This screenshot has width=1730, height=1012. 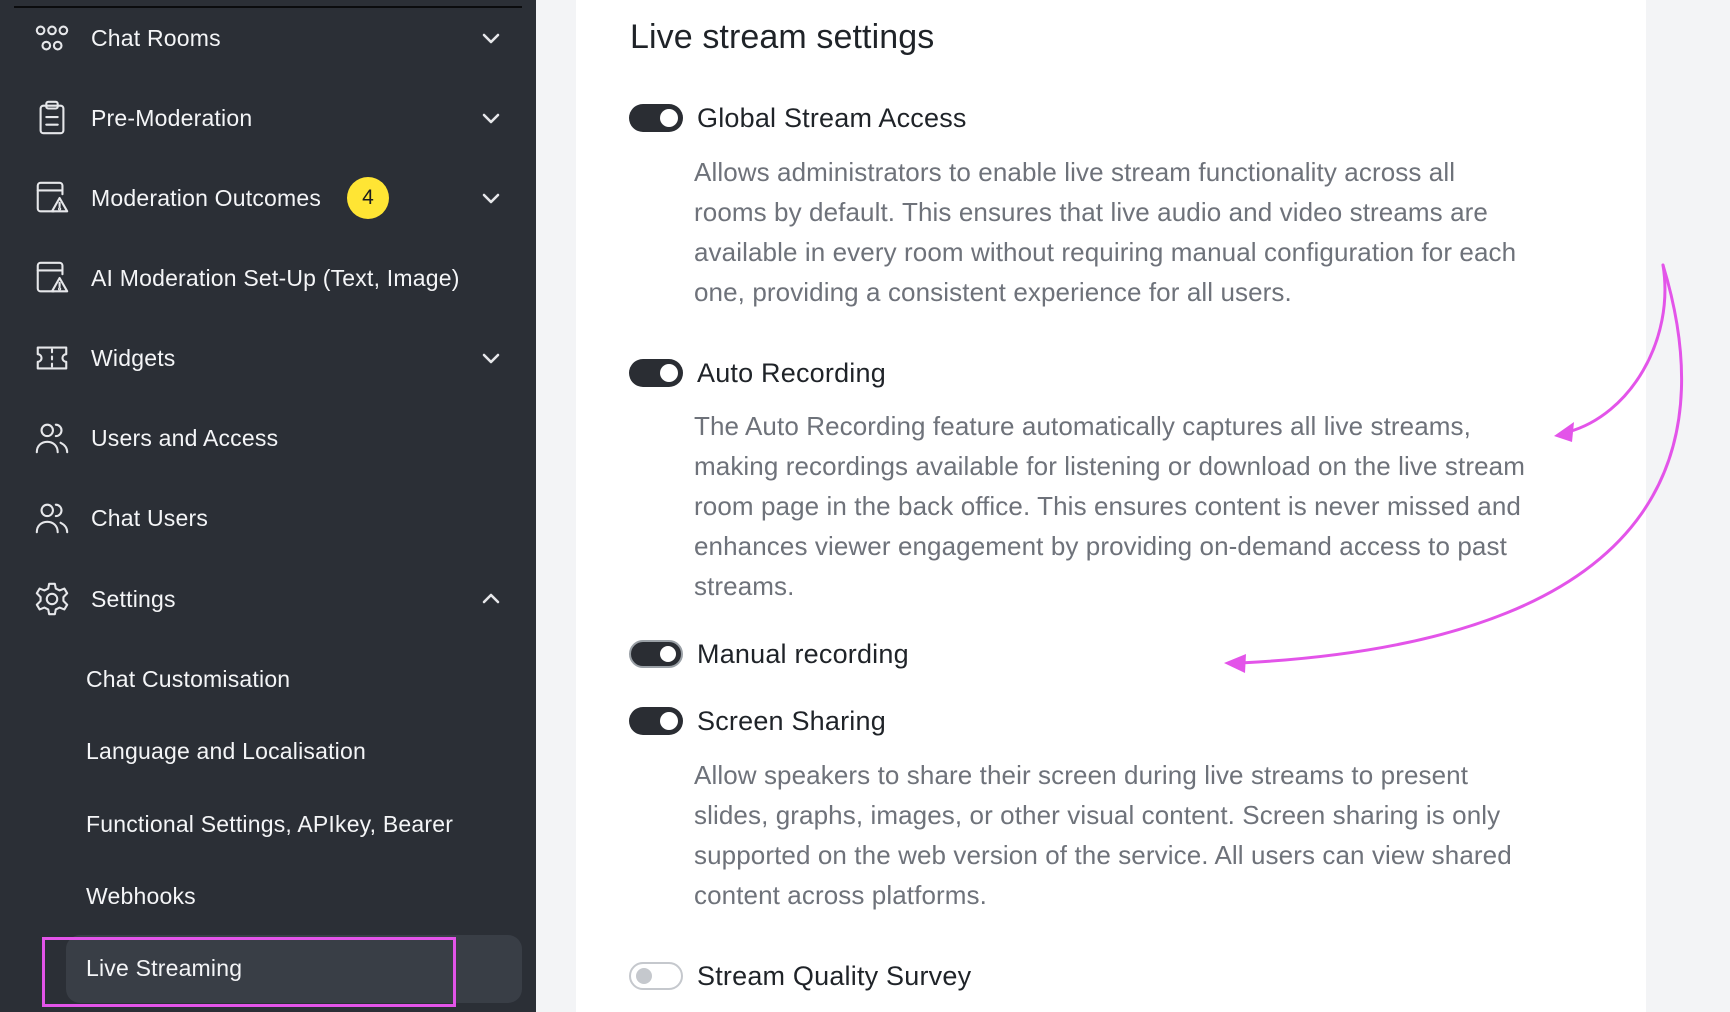 I want to click on setting-title-screen-sharing: Screen Sharing, so click(x=791, y=721).